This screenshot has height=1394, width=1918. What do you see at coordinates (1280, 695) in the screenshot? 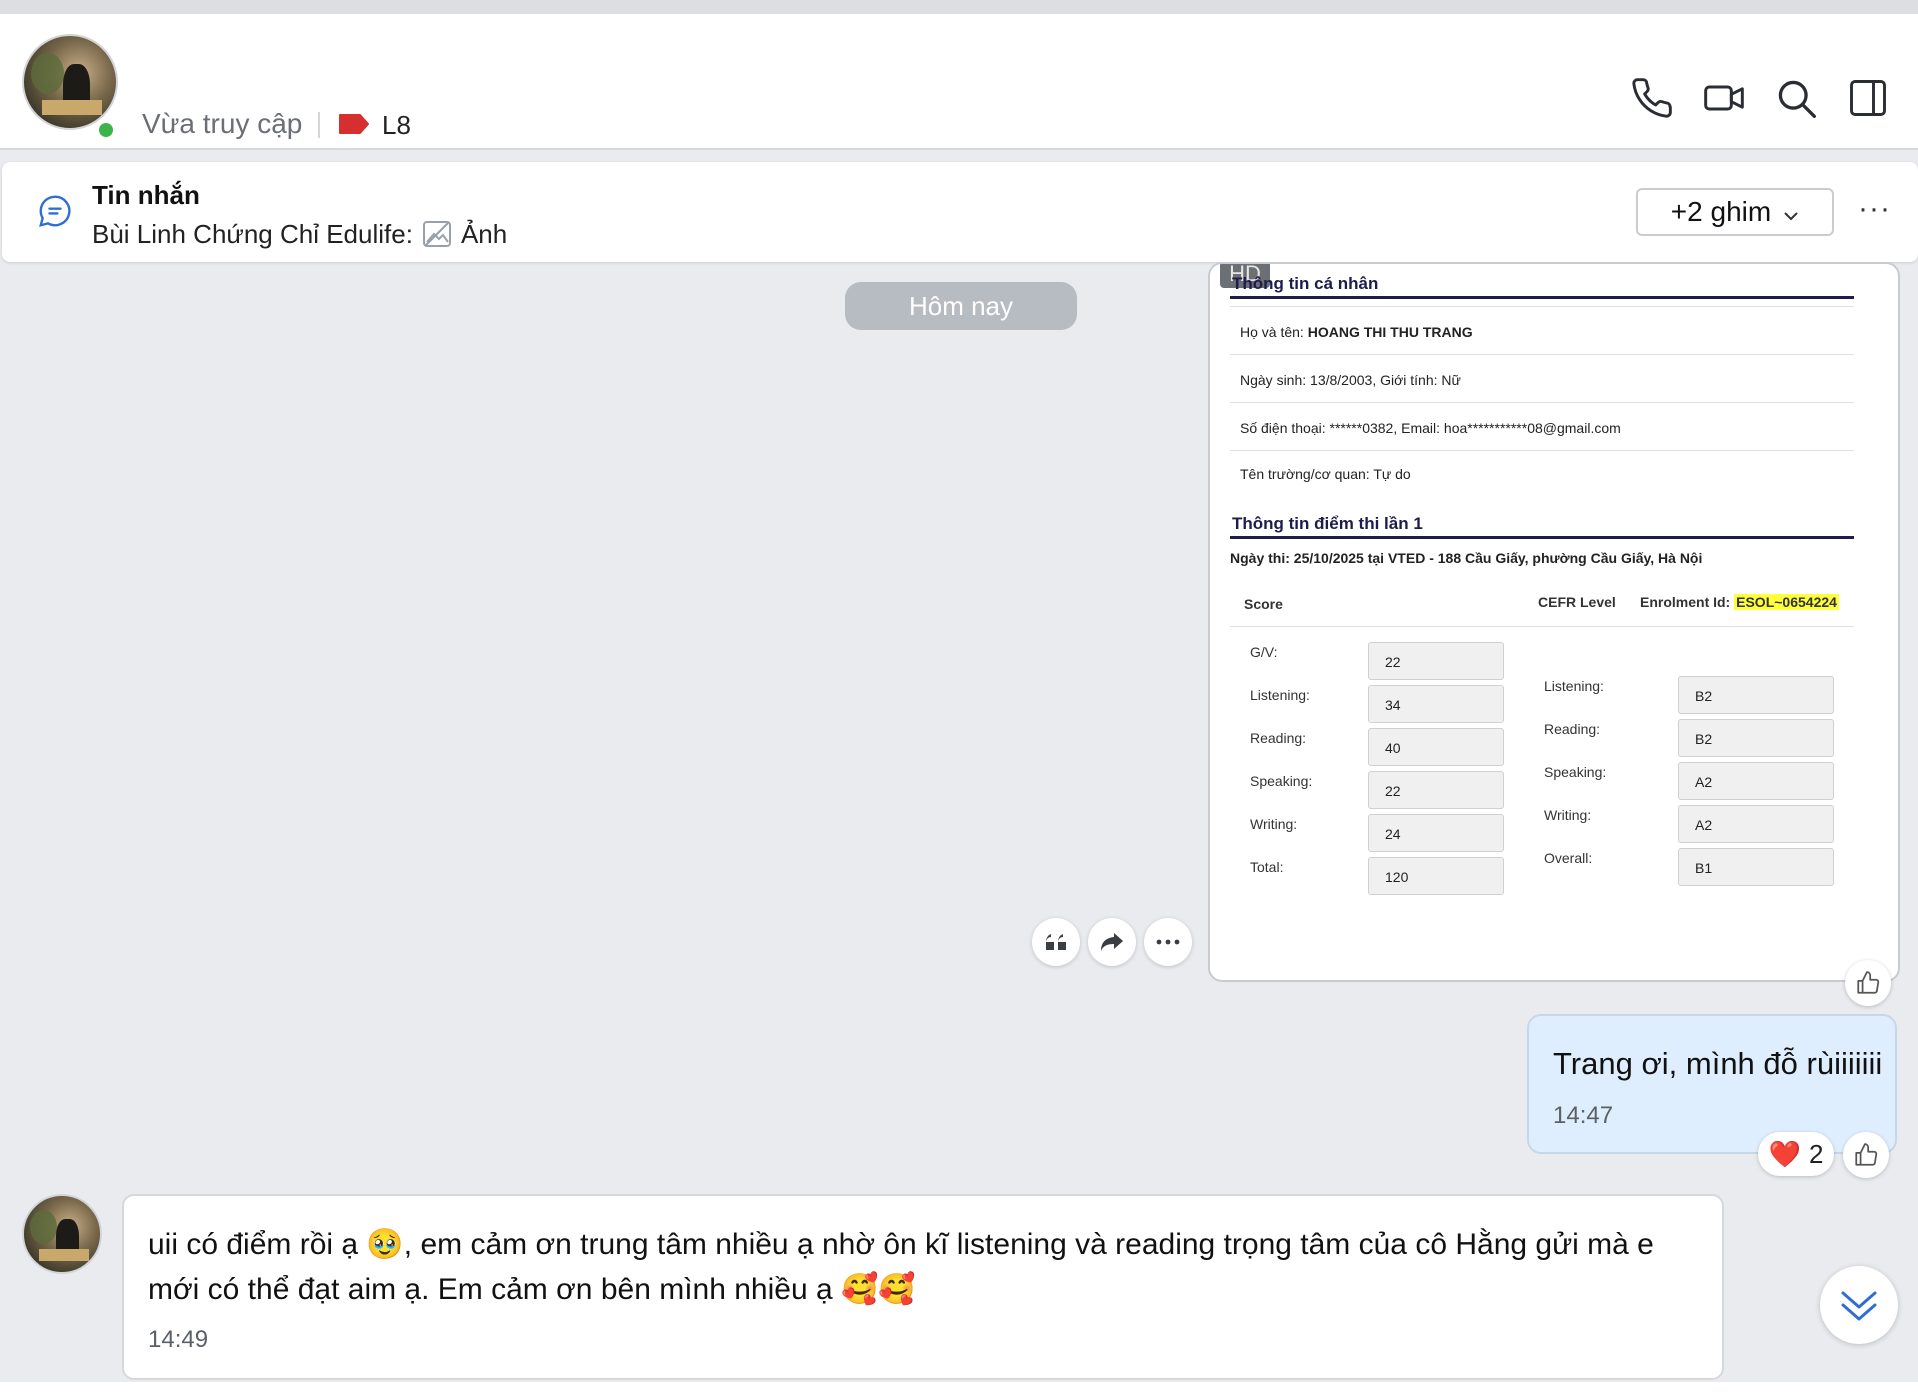
I see `score-label: Listening:` at bounding box center [1280, 695].